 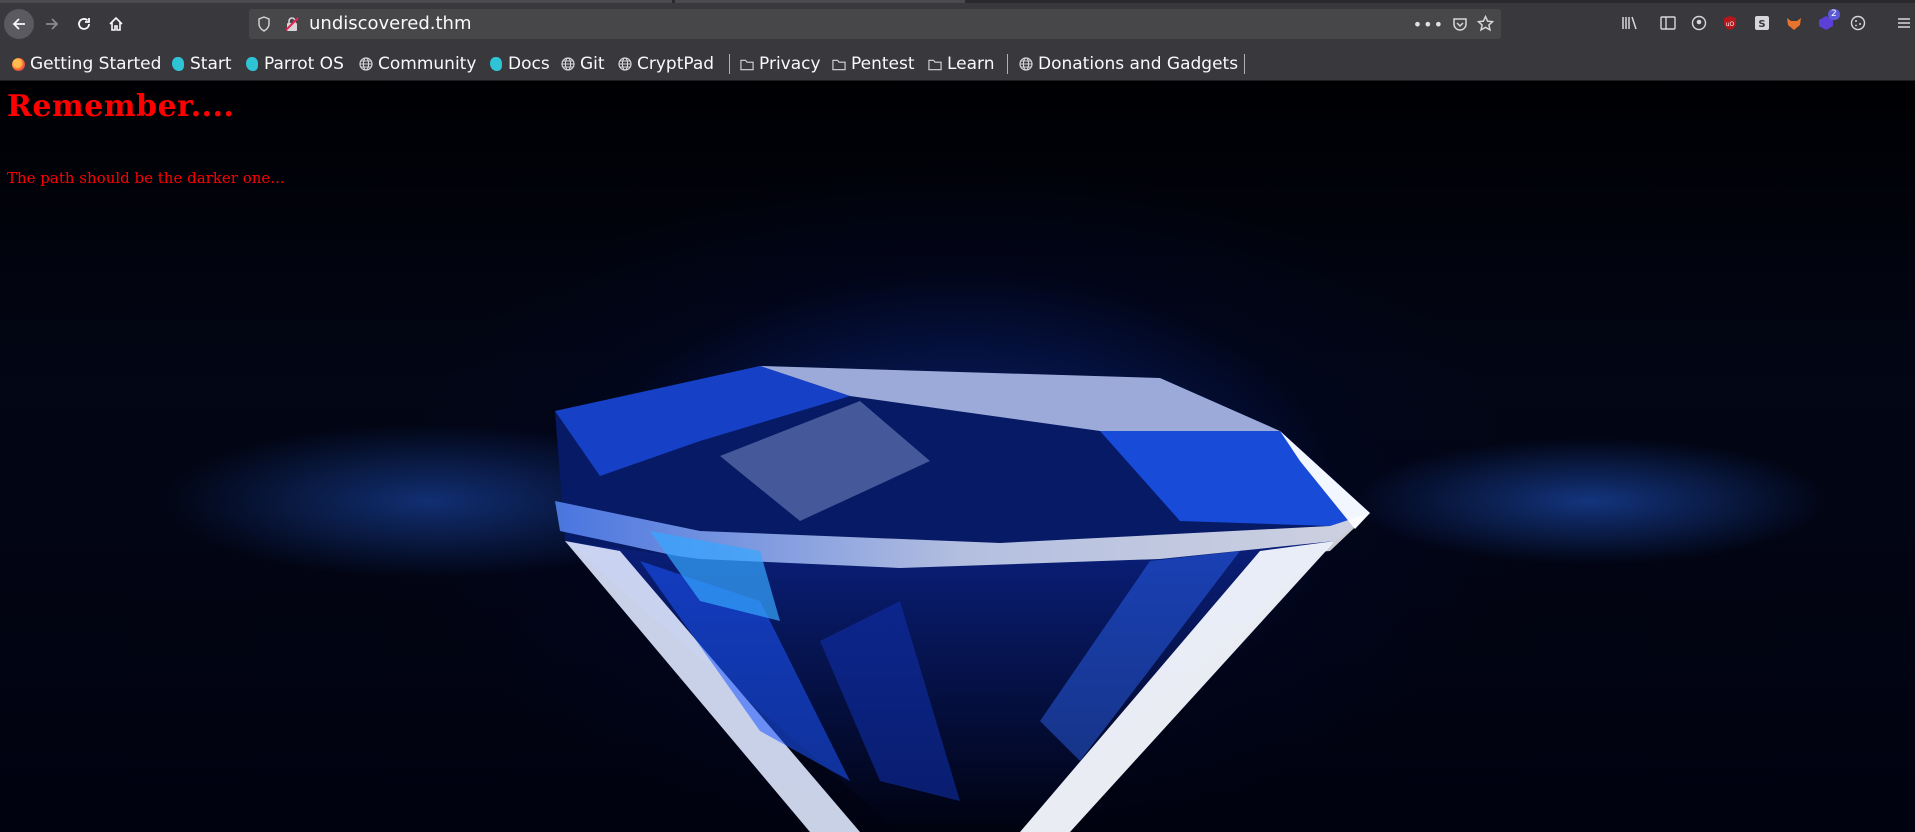 I want to click on bookmark-start: Start, so click(x=201, y=64).